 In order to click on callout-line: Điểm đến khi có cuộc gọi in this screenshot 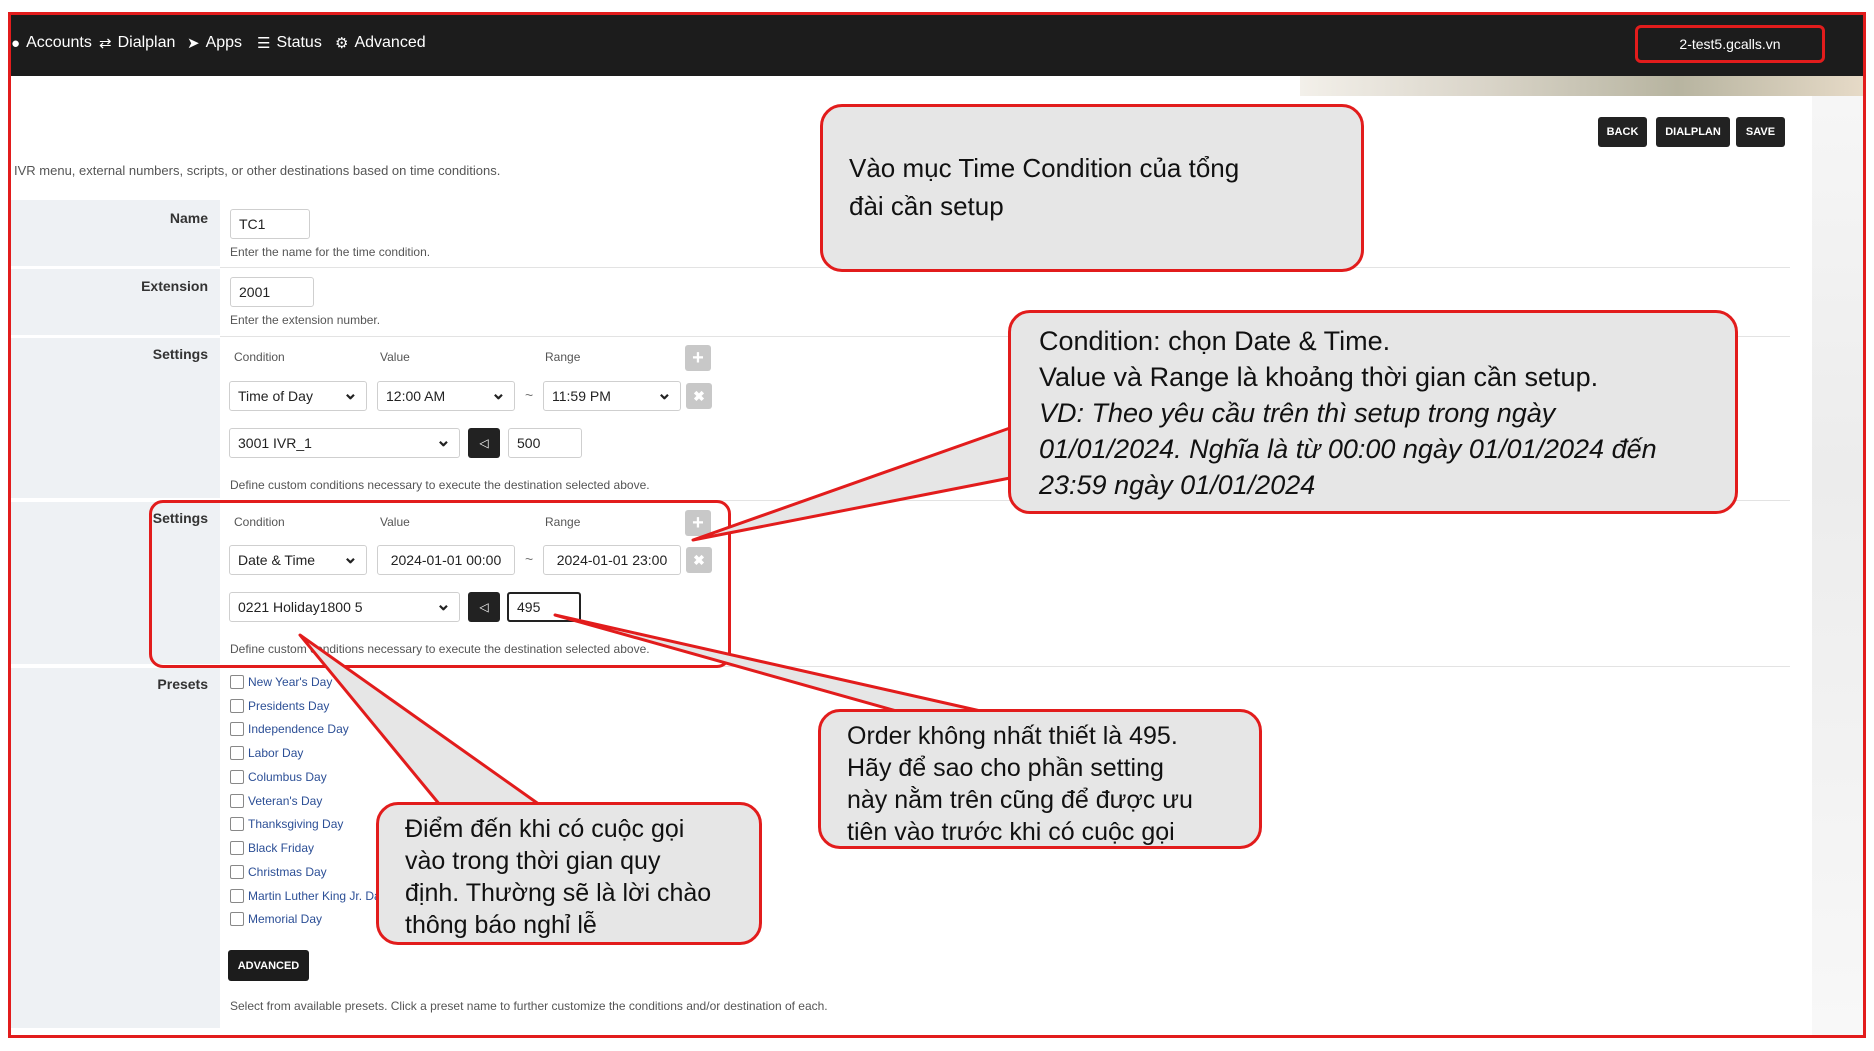, I will do `click(545, 829)`.